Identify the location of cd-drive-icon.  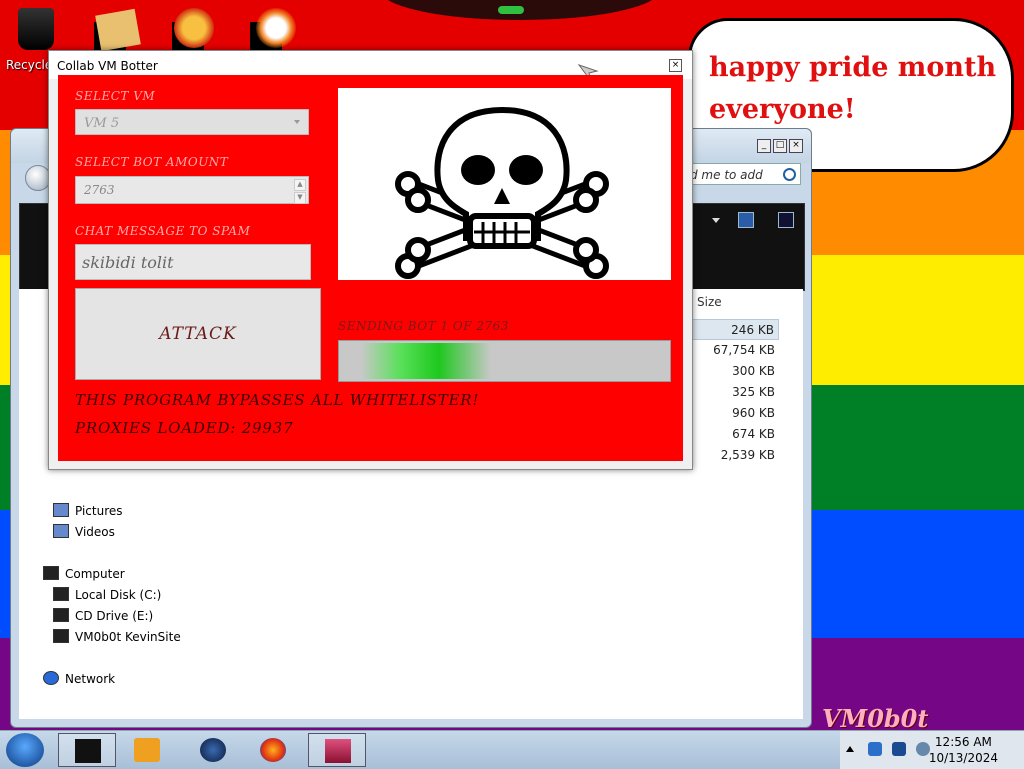
(61, 615).